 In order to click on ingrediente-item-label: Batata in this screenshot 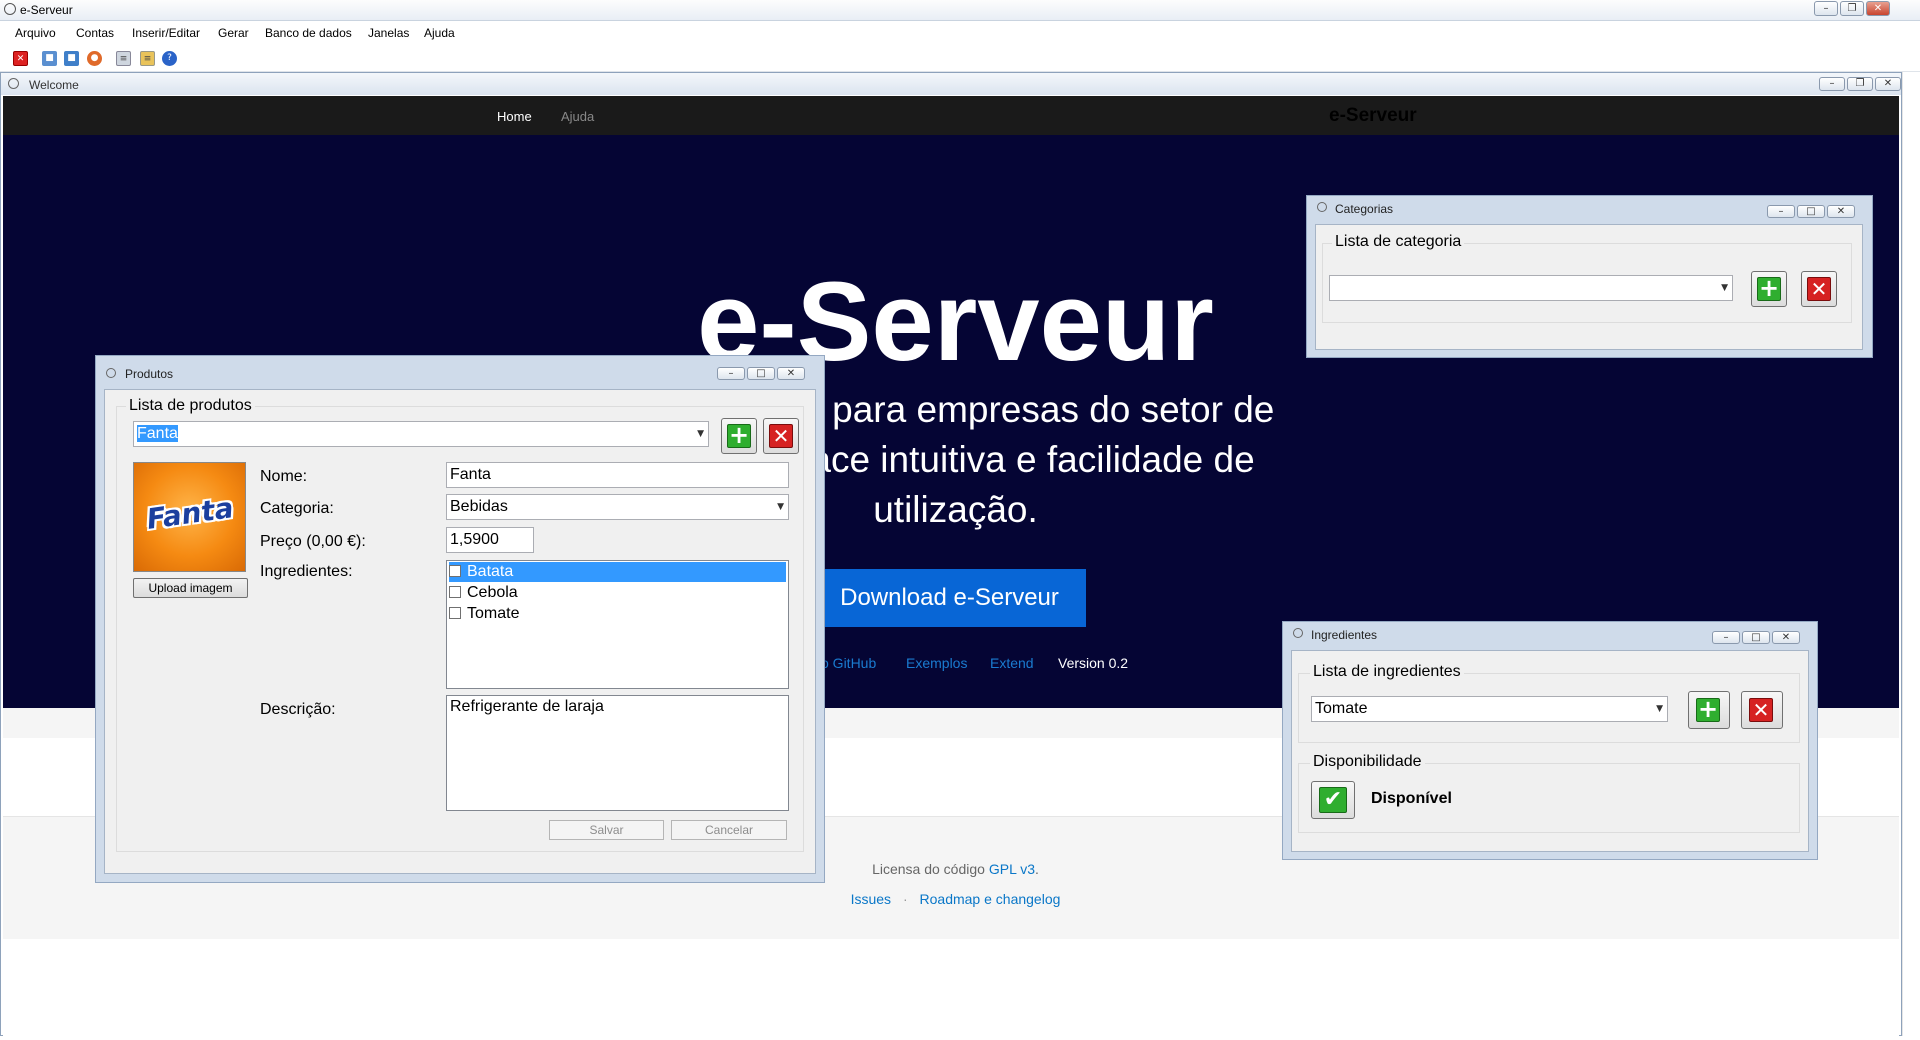, I will do `click(490, 571)`.